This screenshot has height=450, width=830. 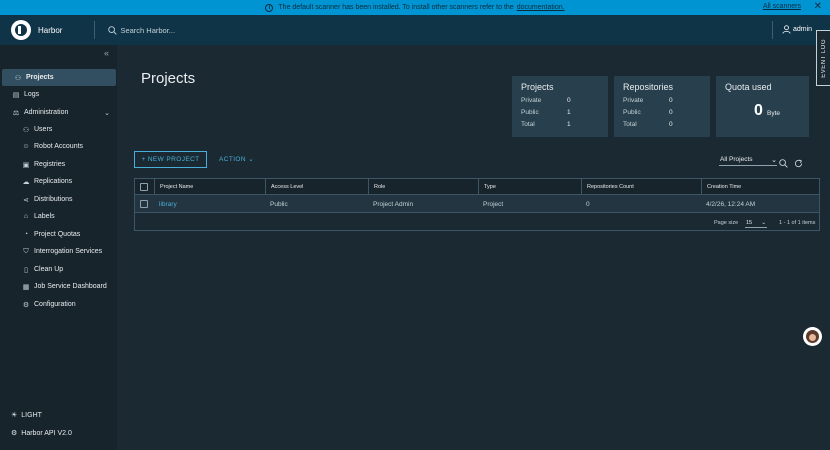 What do you see at coordinates (760, 187) in the screenshot?
I see `column-header-creation-time: Creation Time` at bounding box center [760, 187].